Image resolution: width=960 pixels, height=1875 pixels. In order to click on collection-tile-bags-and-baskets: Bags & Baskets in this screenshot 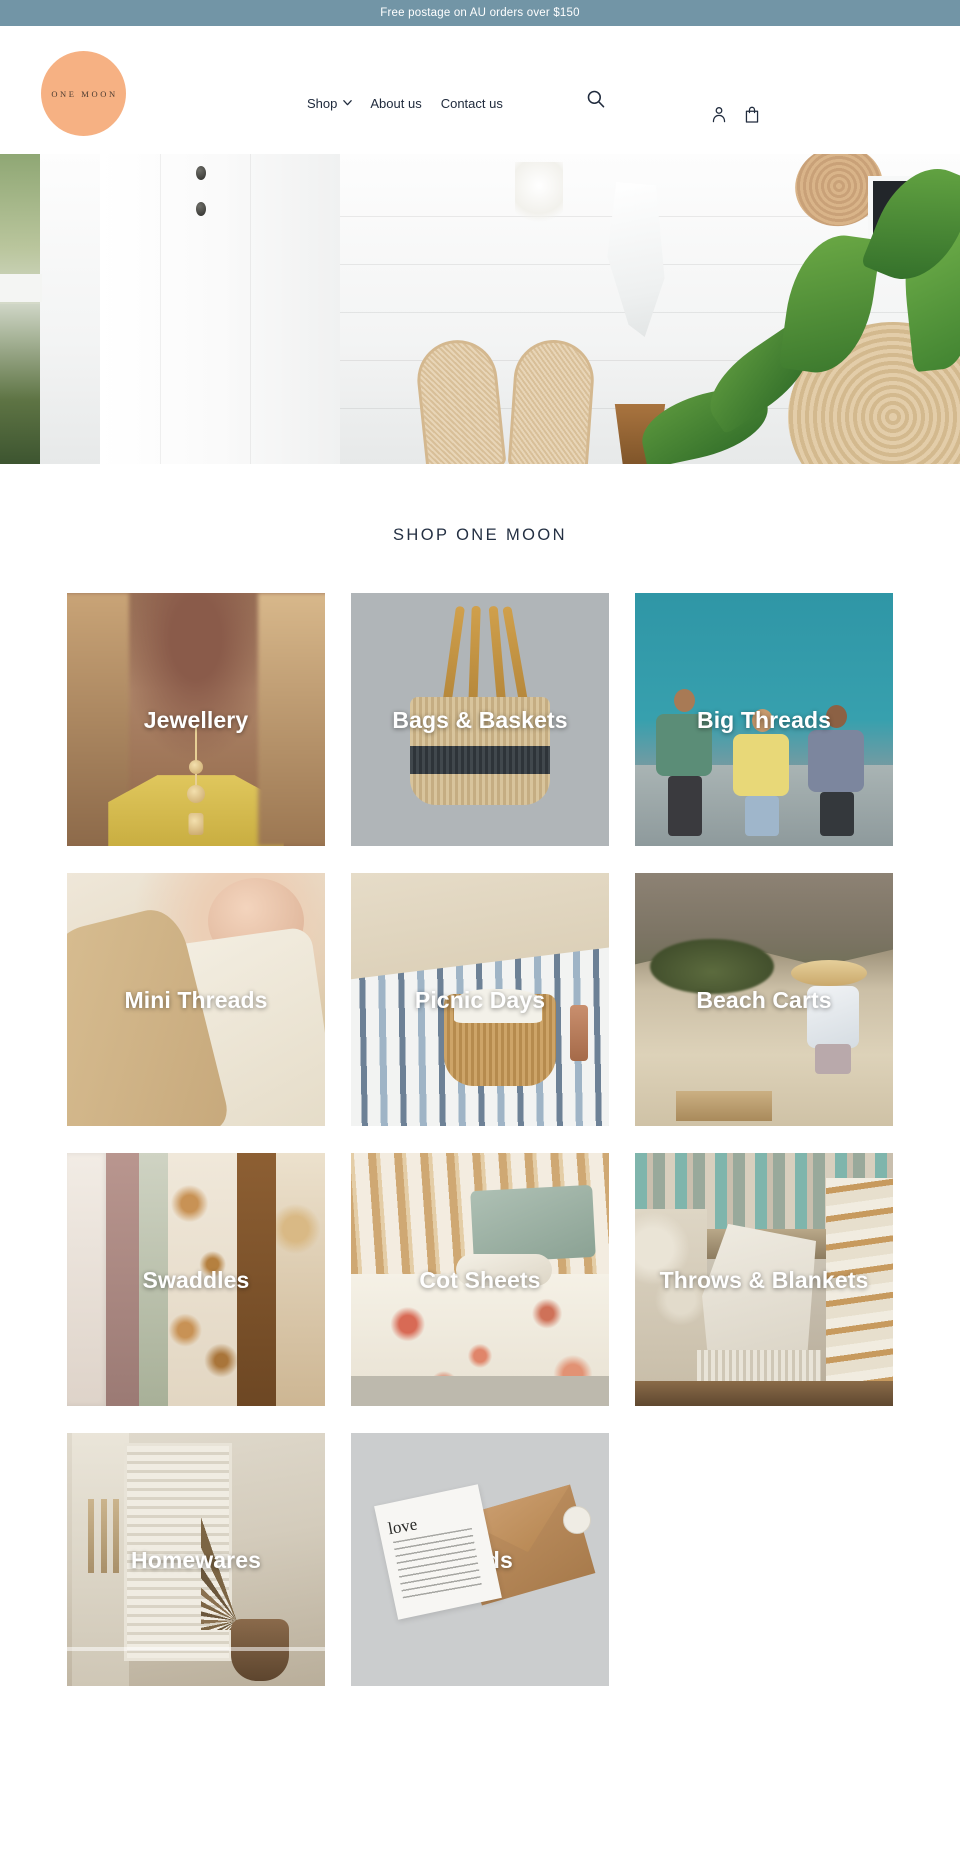, I will do `click(480, 719)`.